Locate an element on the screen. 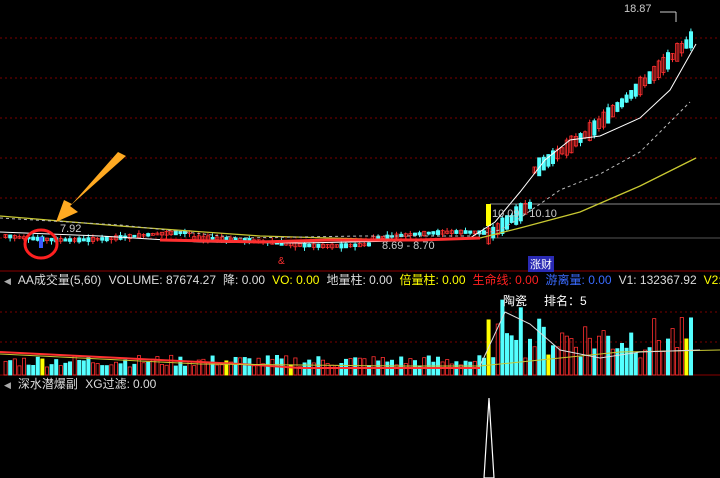 This screenshot has width=720, height=478. breakout-candle is located at coordinates (488, 215).